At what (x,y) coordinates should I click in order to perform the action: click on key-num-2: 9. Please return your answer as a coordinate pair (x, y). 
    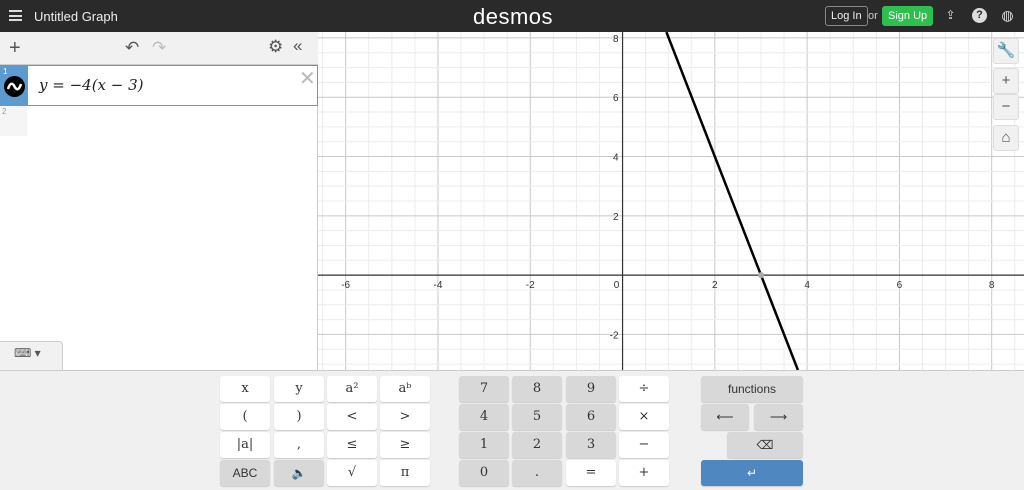
    Looking at the image, I should click on (591, 389).